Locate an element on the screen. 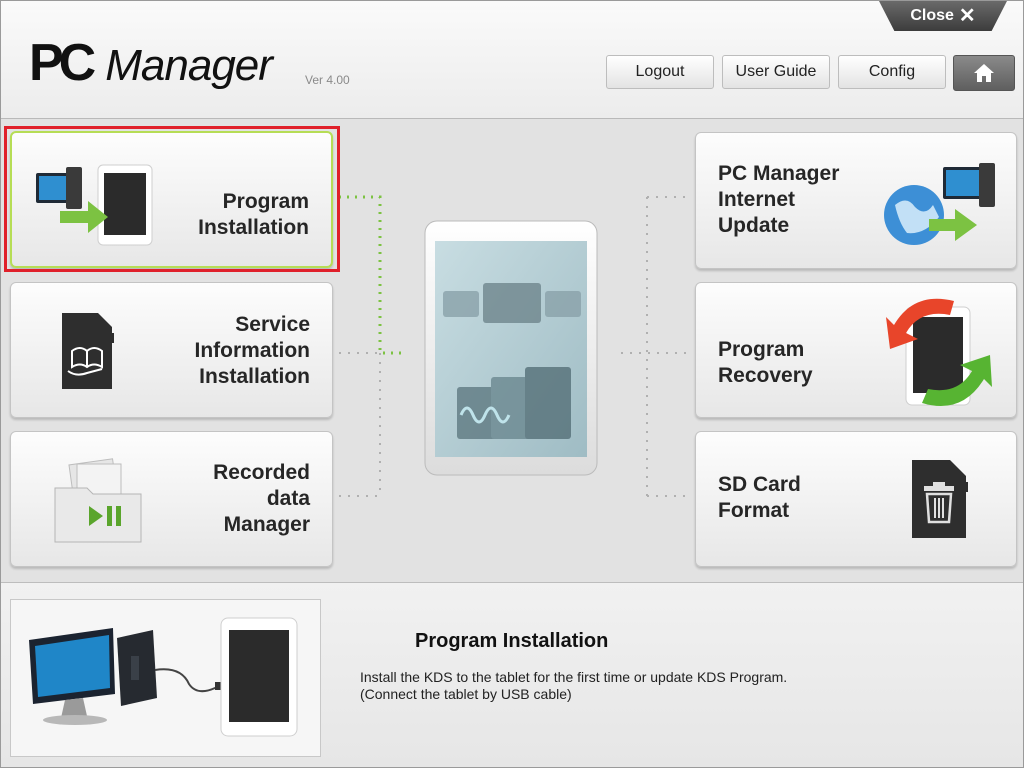  tile-label-service-information: Service Information Installation is located at coordinates (252, 350).